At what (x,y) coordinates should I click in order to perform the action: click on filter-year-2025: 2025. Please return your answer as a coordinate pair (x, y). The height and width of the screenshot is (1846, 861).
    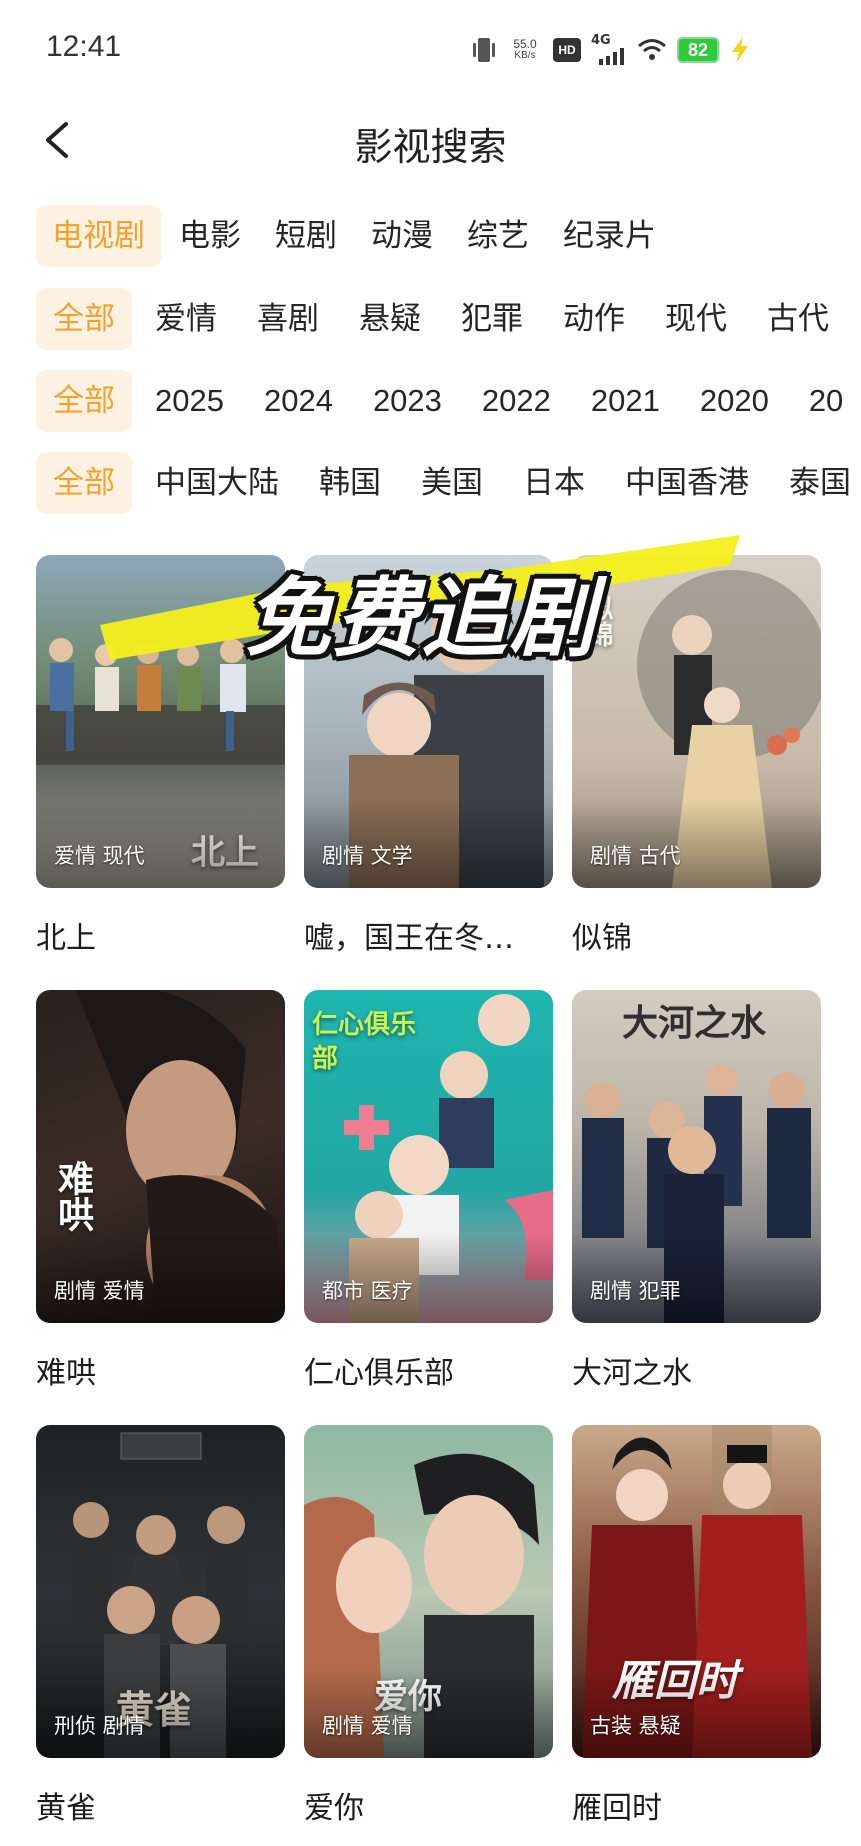
    Looking at the image, I should click on (189, 401).